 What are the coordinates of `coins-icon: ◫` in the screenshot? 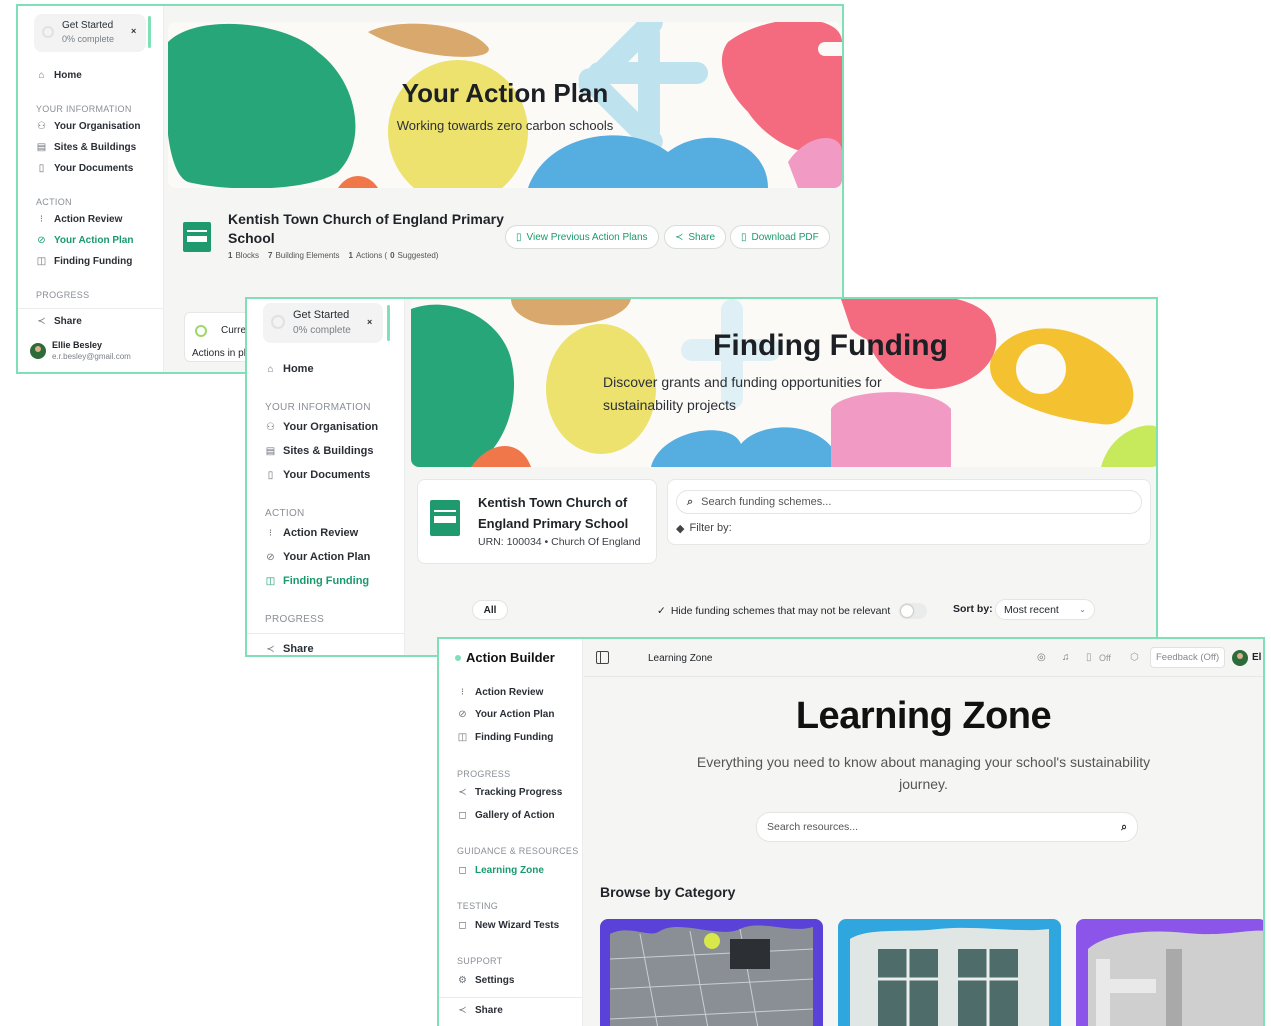 It's located at (41, 261).